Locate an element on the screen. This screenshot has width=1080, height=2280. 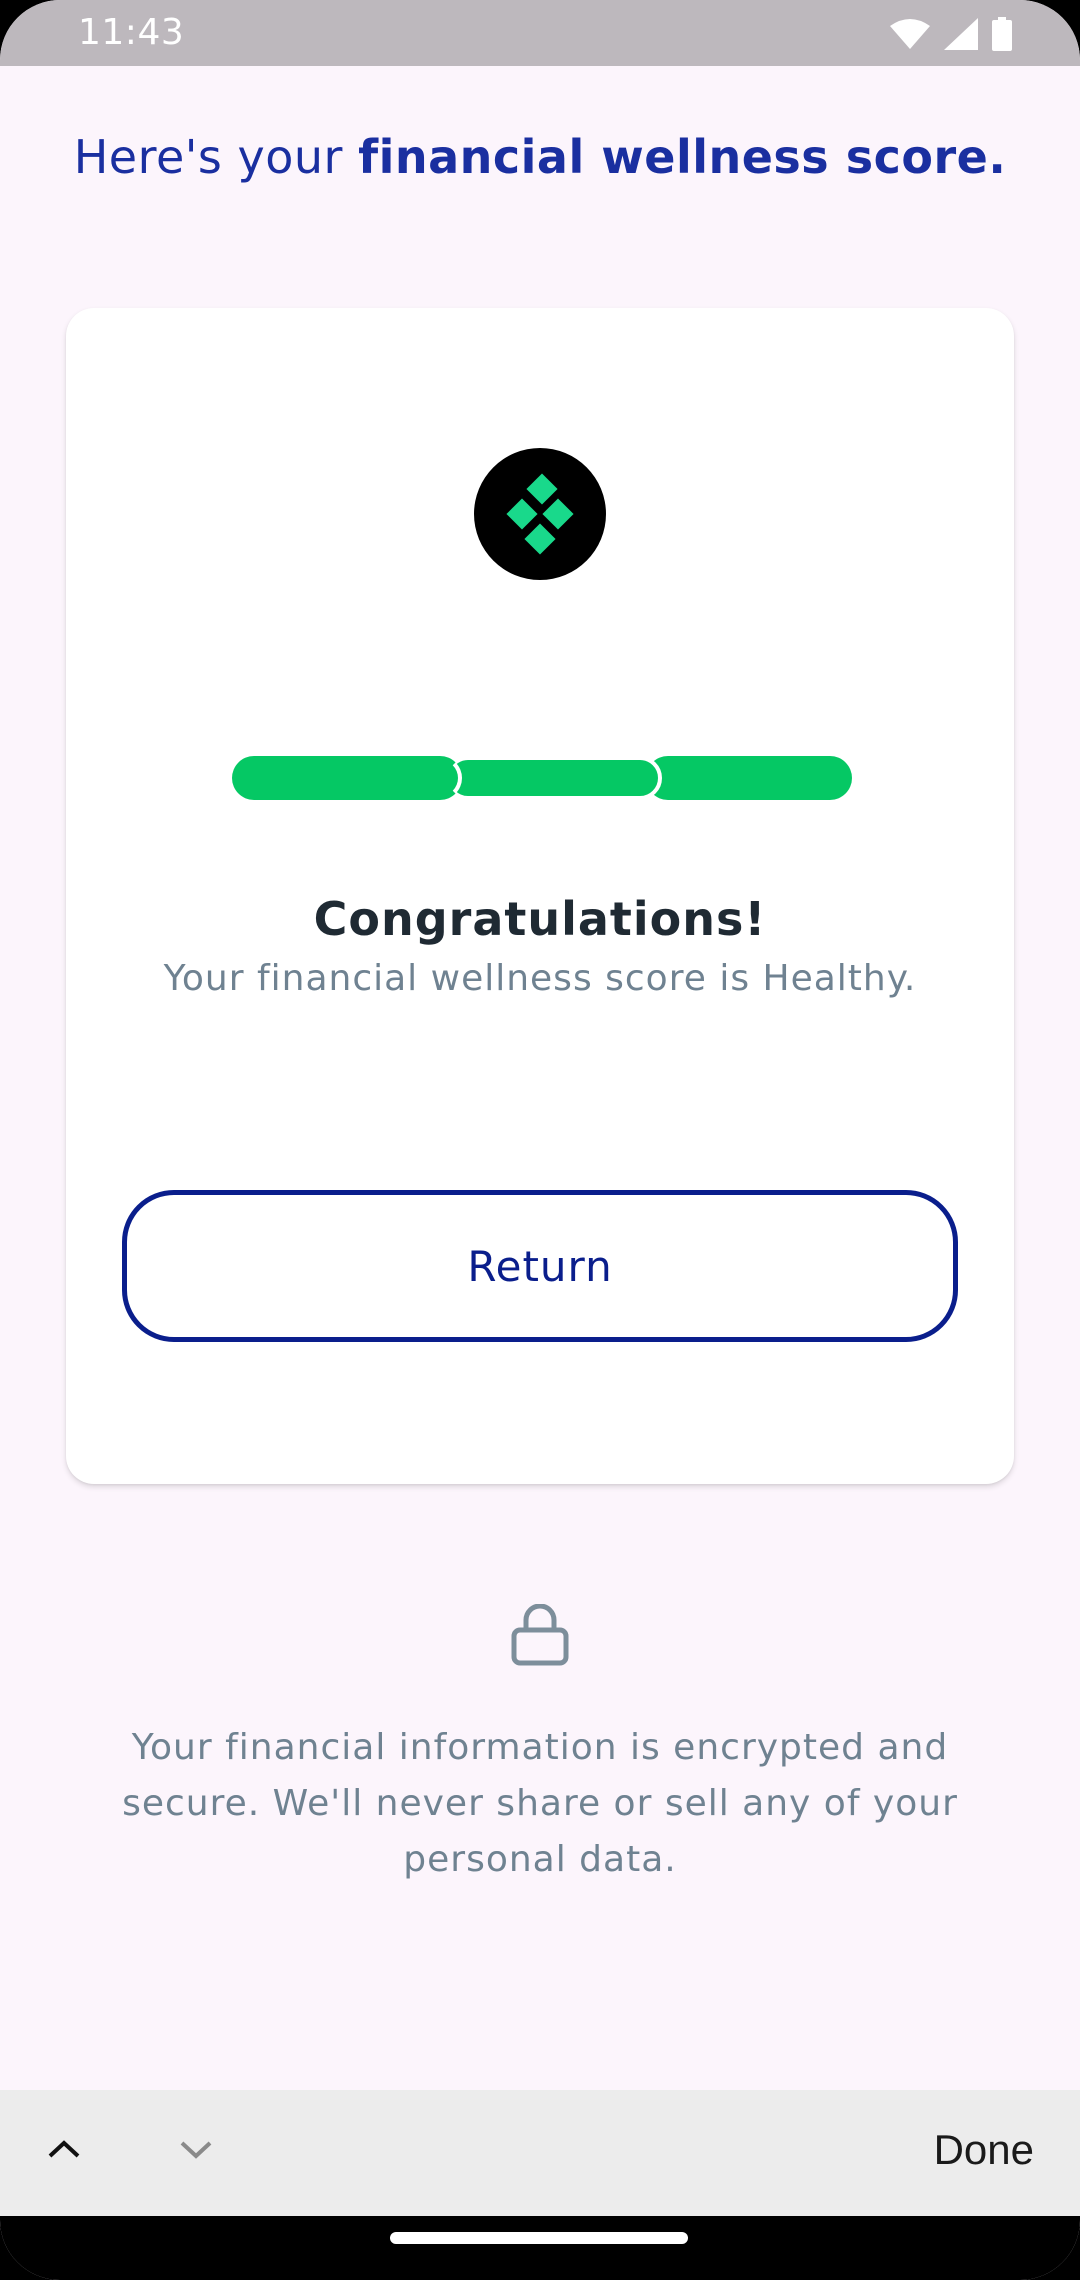
headline-prefix: Here's your is located at coordinates (216, 157).